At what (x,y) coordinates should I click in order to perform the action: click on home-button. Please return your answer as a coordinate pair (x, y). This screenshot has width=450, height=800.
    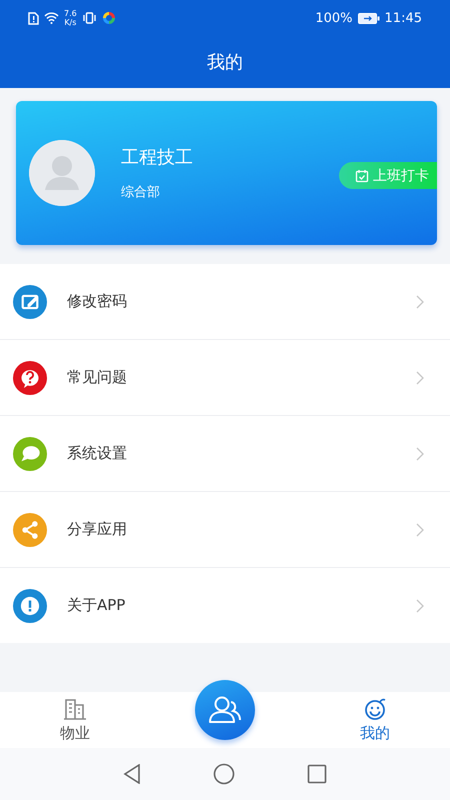
    Looking at the image, I should click on (224, 774).